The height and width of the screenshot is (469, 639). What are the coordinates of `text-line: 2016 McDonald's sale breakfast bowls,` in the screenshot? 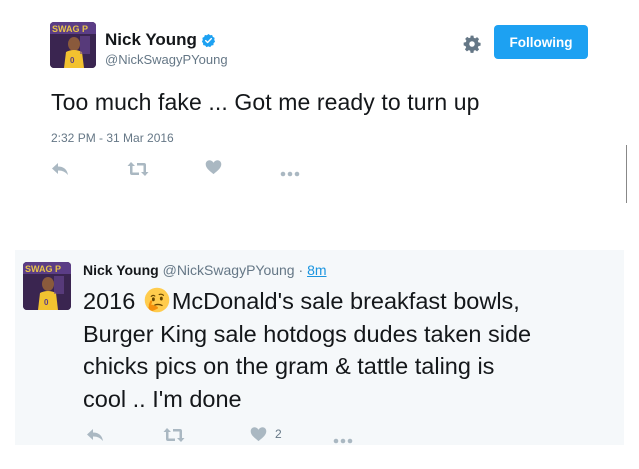 It's located at (353, 301).